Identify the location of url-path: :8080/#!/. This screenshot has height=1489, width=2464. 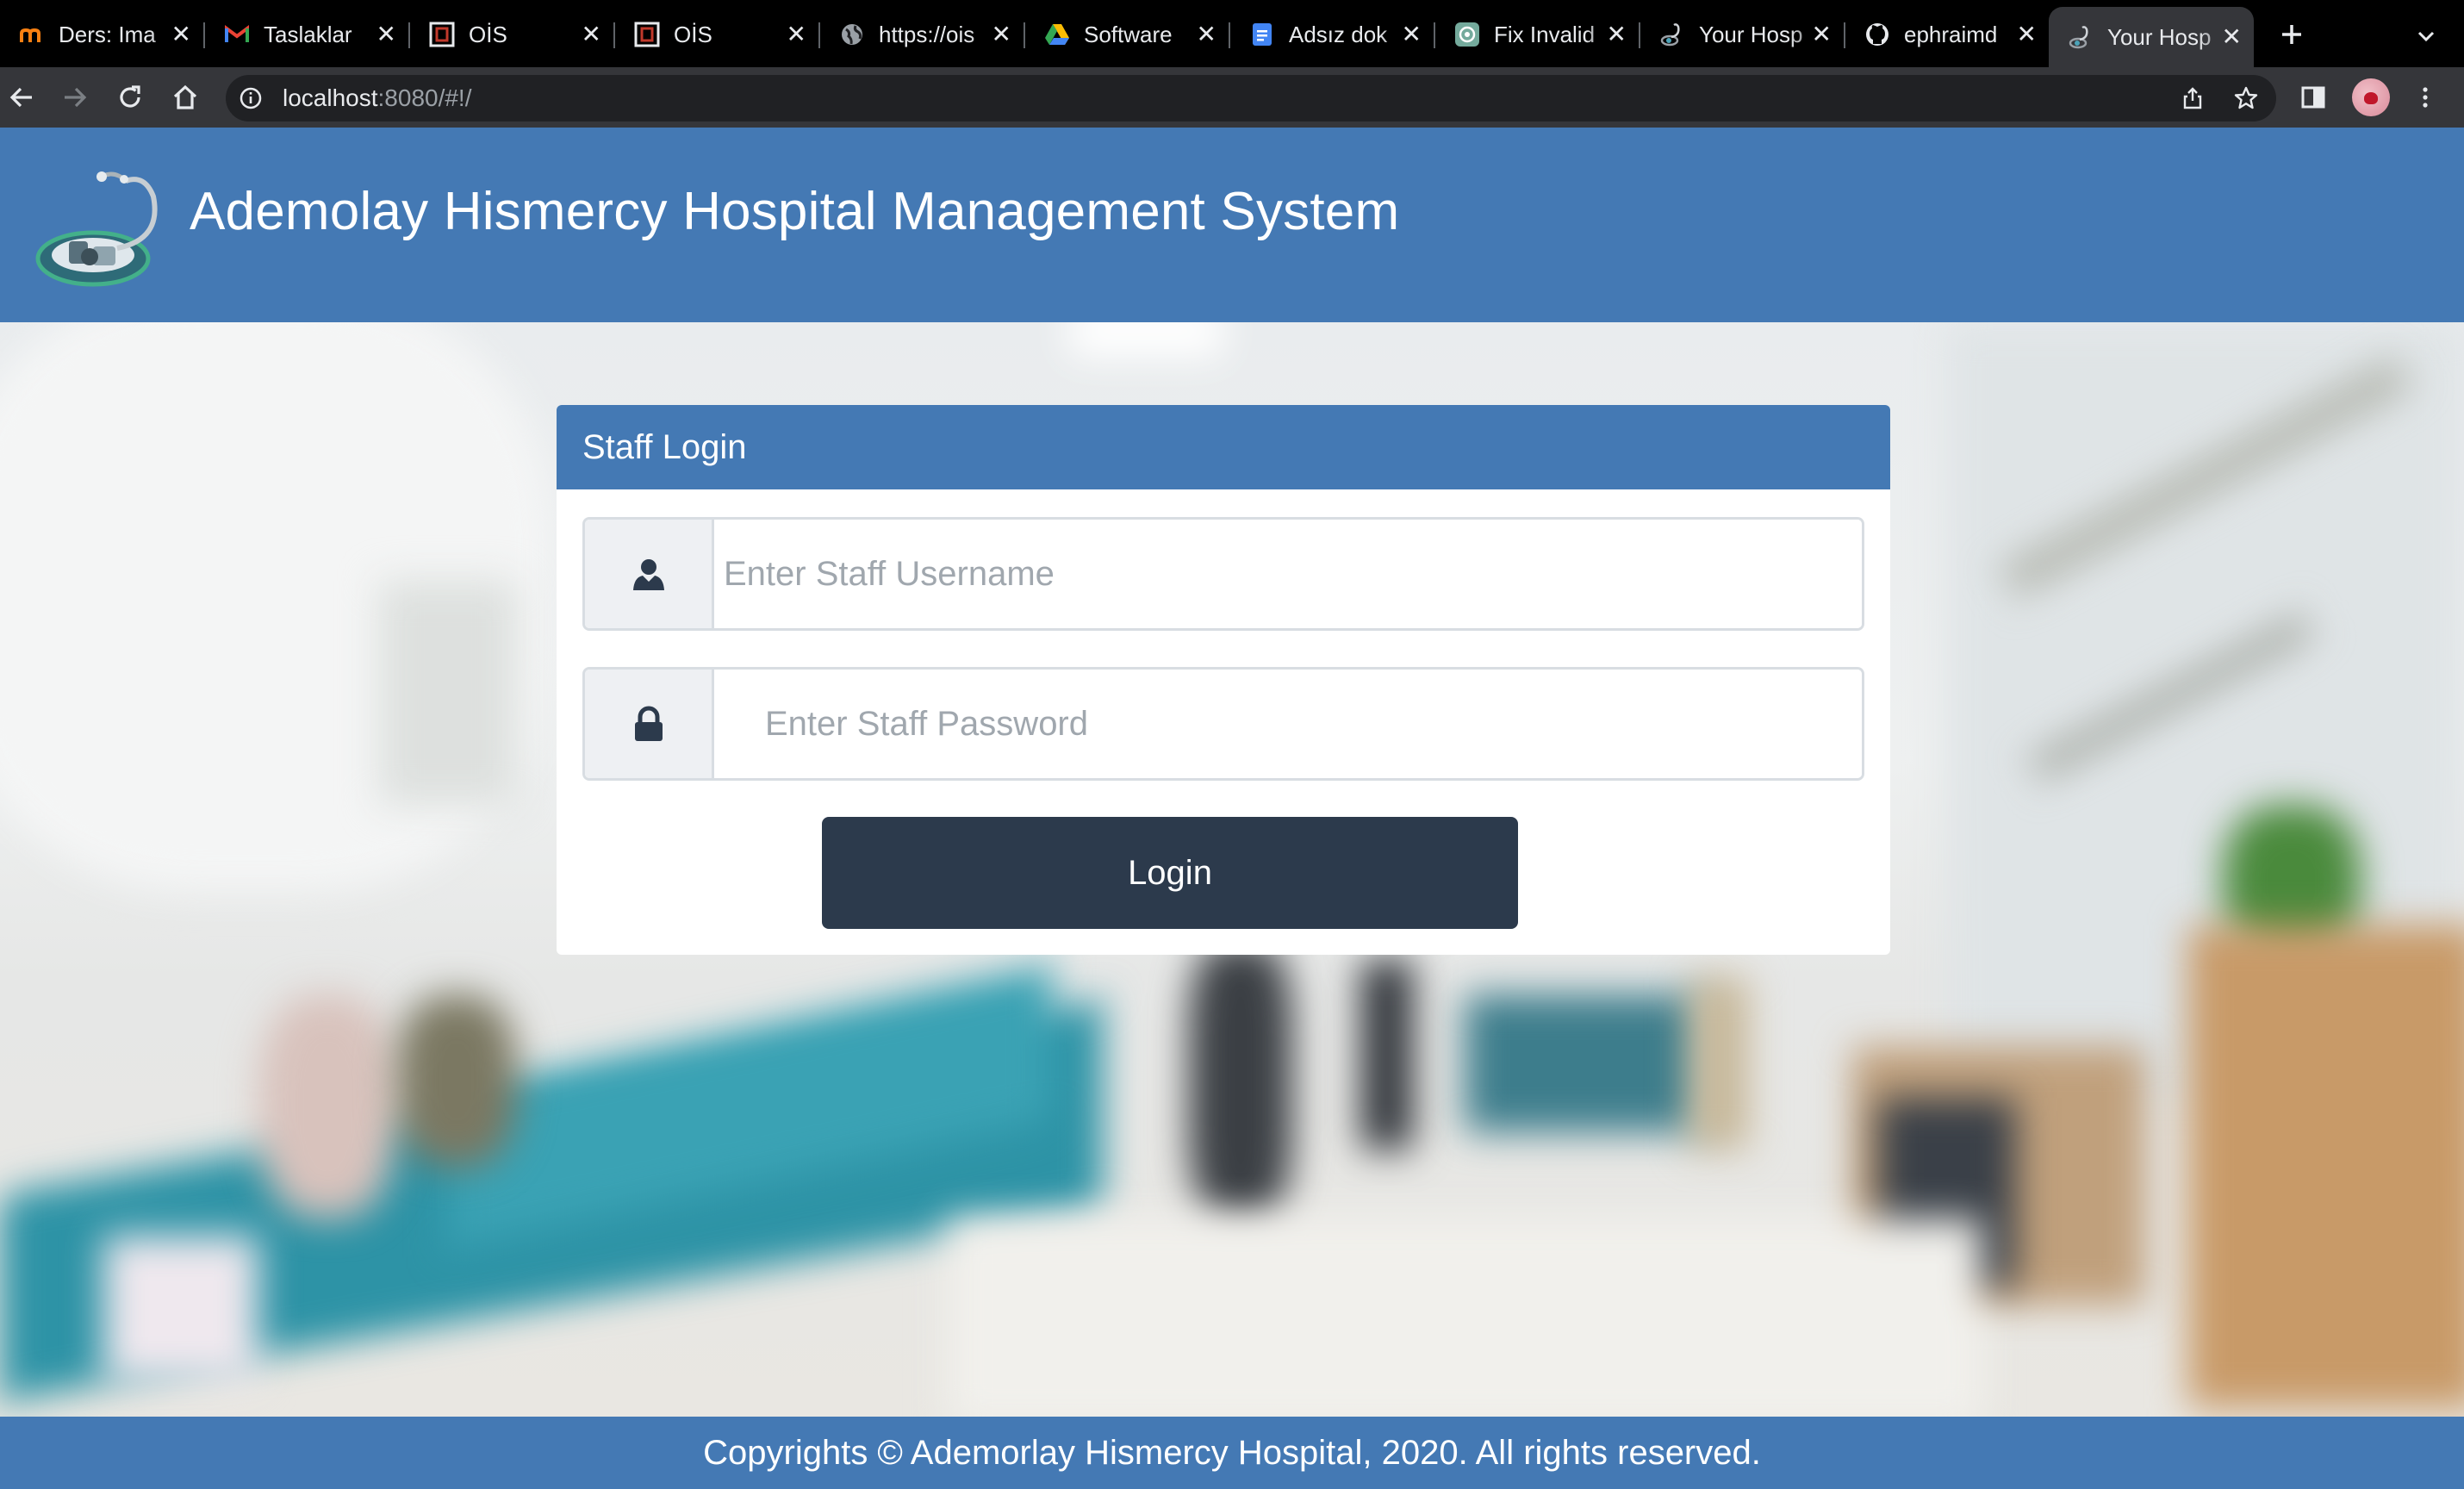
(425, 97).